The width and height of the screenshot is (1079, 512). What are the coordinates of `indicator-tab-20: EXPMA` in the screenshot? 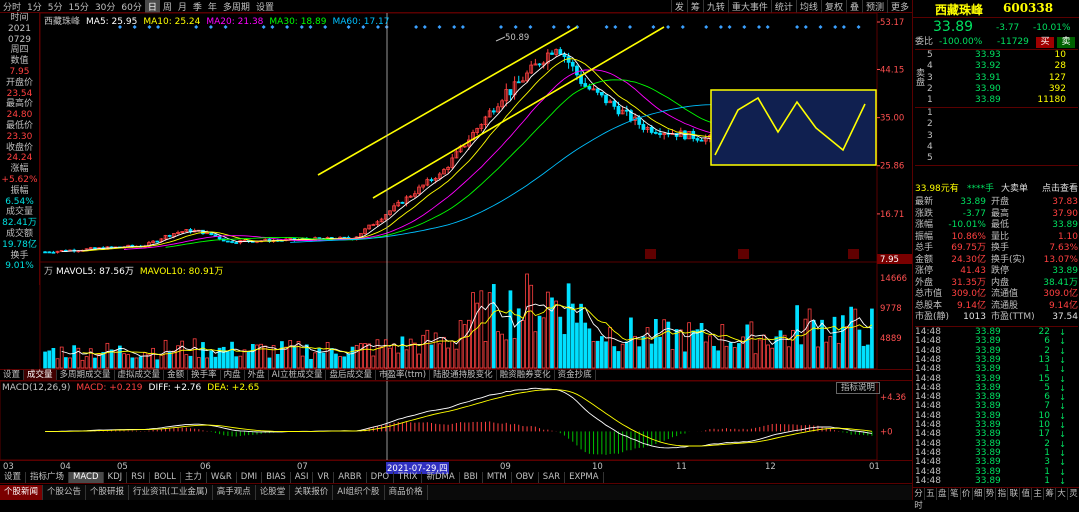 It's located at (584, 477).